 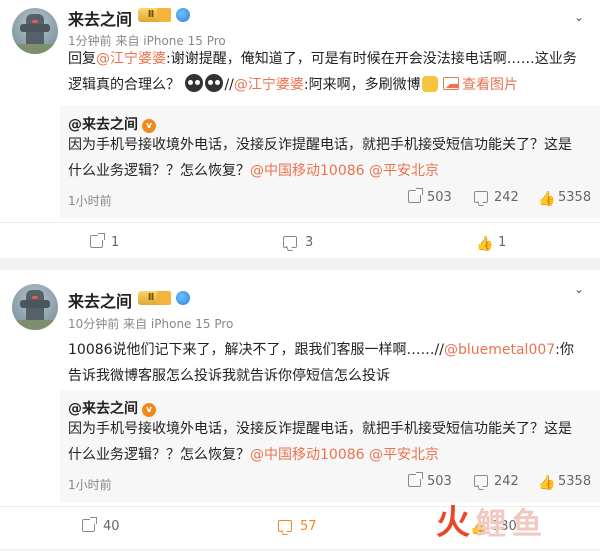 I want to click on post-meta: 10分钟前 来自 iPhone 15 Pro, so click(x=150, y=323).